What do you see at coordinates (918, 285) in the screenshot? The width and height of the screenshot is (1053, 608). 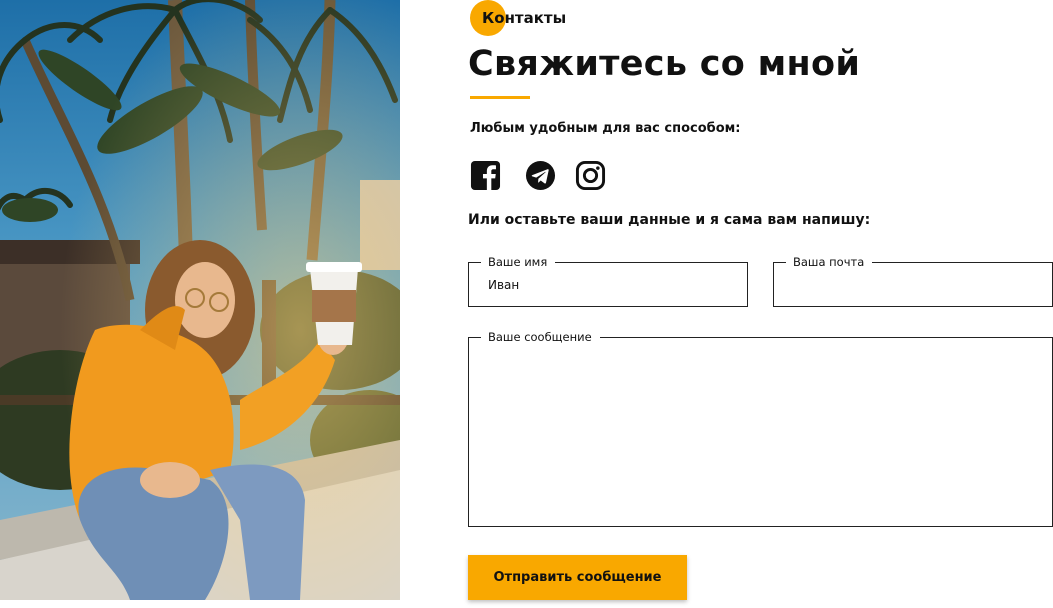 I see `email-input` at bounding box center [918, 285].